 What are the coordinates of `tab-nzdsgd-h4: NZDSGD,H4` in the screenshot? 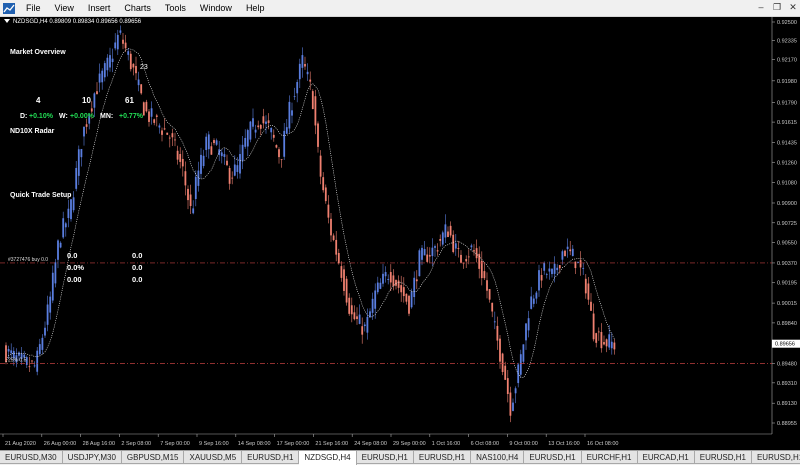 It's located at (328, 458).